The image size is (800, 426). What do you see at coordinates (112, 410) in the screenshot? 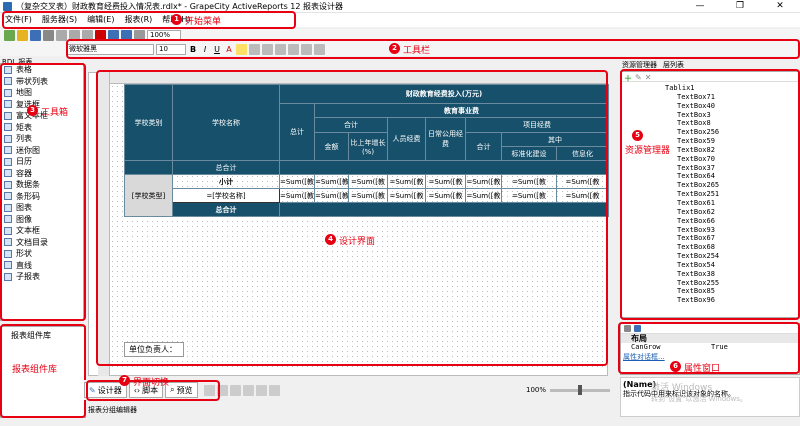
I see `status-bar: 报表分组编辑器` at bounding box center [112, 410].